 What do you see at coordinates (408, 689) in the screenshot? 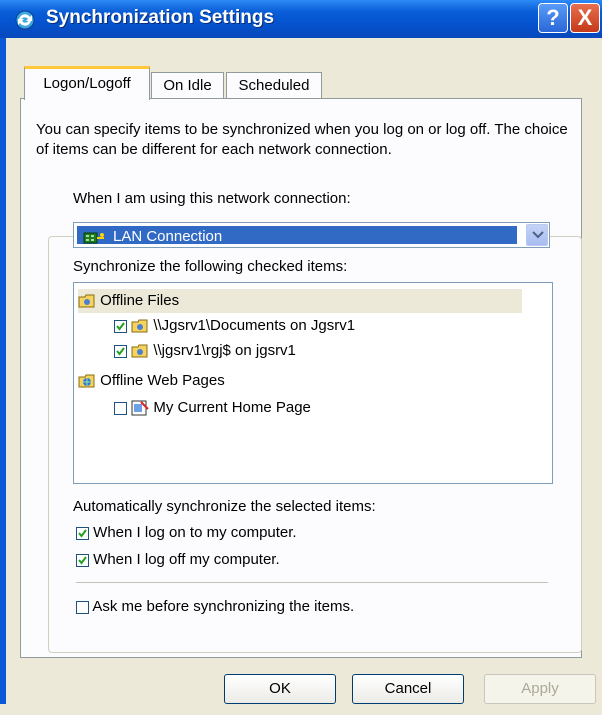
I see `cancel-button: Cancel` at bounding box center [408, 689].